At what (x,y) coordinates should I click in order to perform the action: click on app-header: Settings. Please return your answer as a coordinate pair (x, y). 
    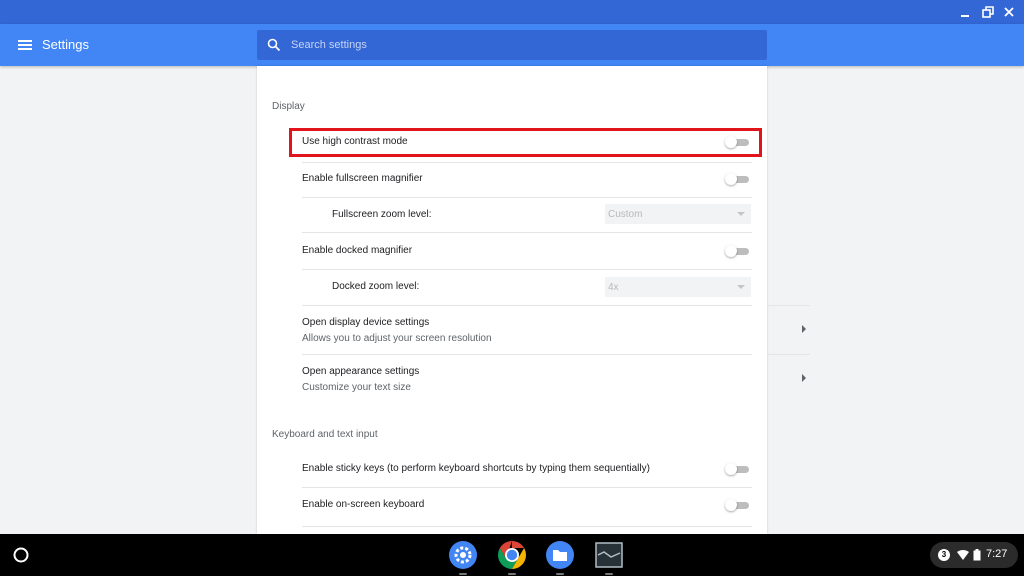
    Looking at the image, I should click on (512, 45).